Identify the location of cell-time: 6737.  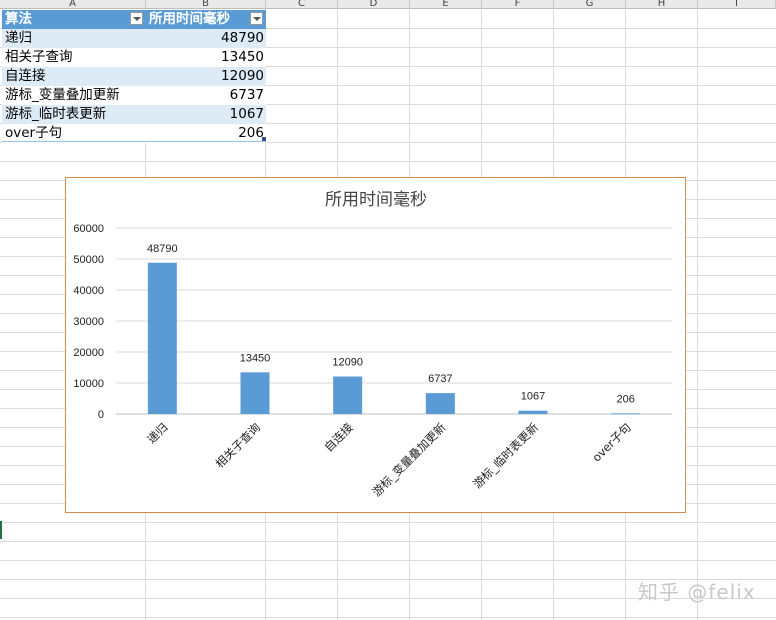
(206, 95).